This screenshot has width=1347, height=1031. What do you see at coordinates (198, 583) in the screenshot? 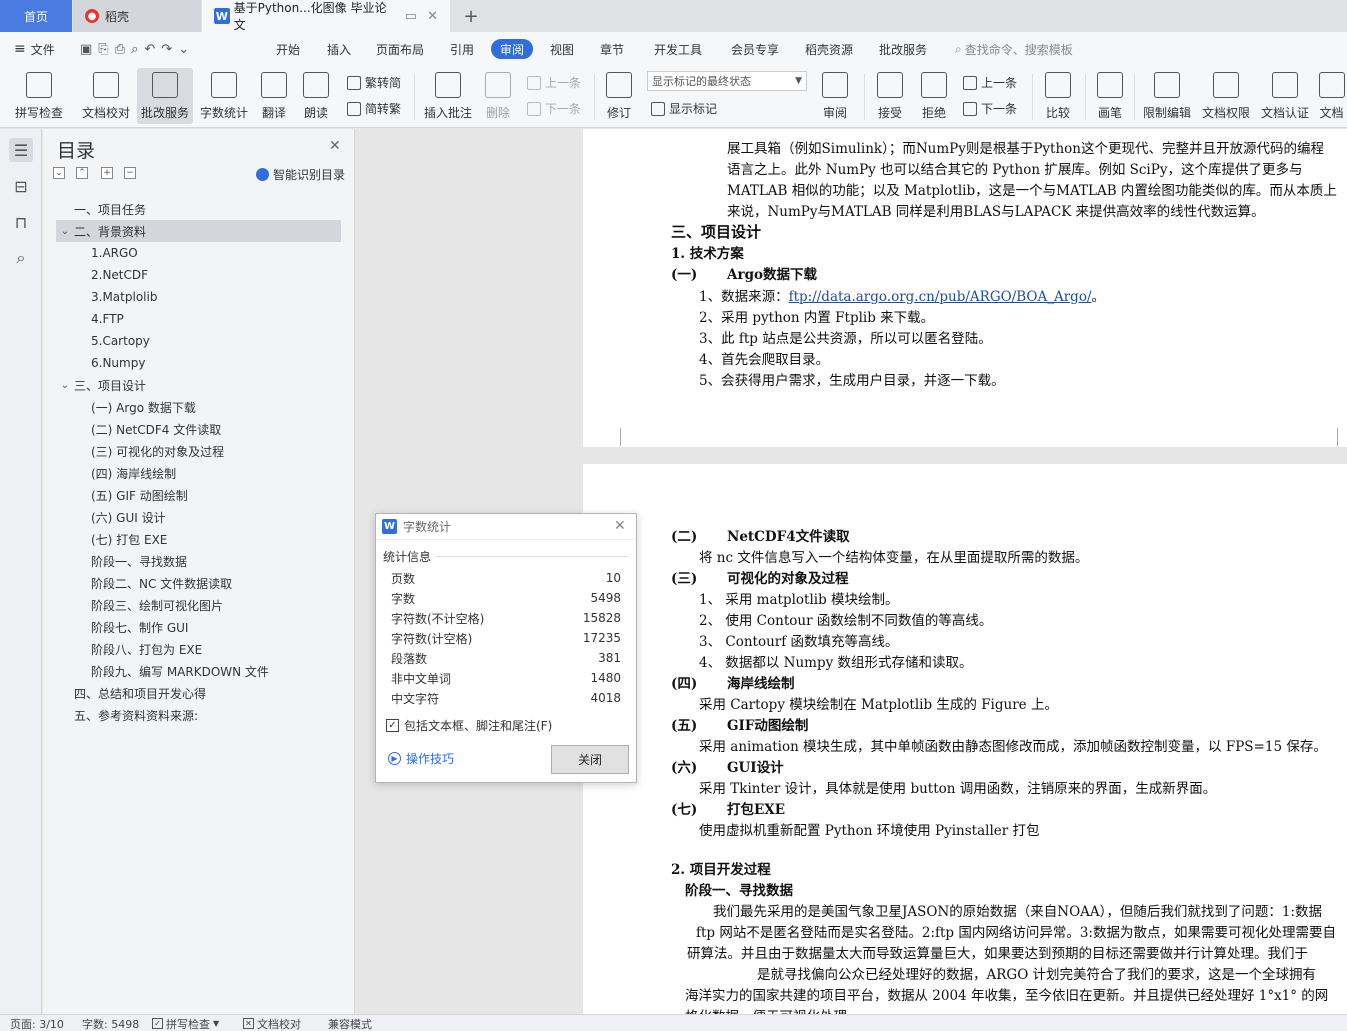
I see `toc-item: 阶段二、NC 文件数据读取` at bounding box center [198, 583].